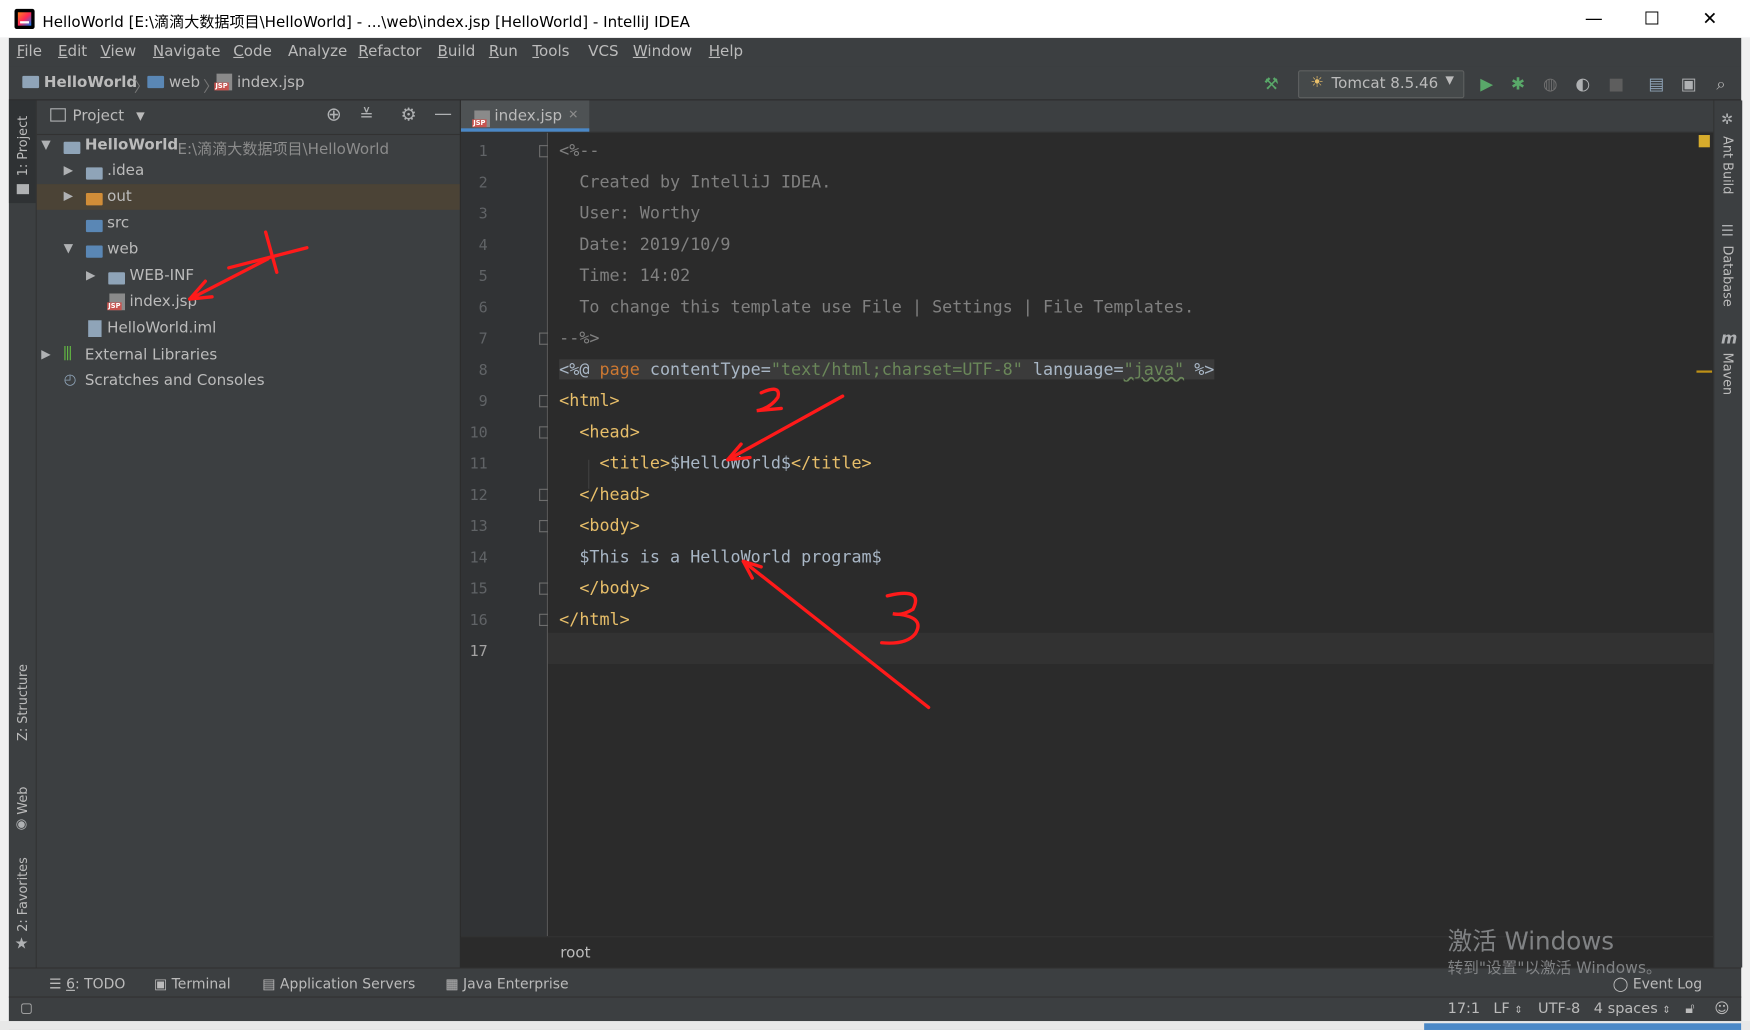 The height and width of the screenshot is (1030, 1750). What do you see at coordinates (1559, 1009) in the screenshot?
I see `file-encoding: UTF-8` at bounding box center [1559, 1009].